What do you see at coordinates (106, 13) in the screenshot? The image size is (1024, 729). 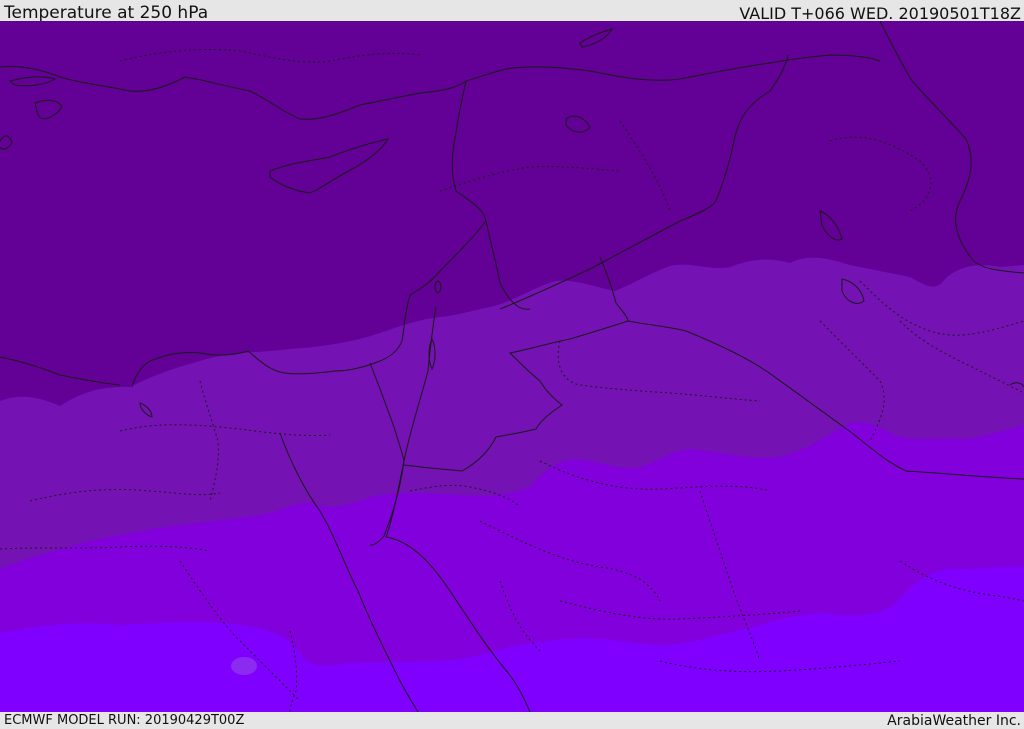 I see `map-title: Temperature at 250 hPa` at bounding box center [106, 13].